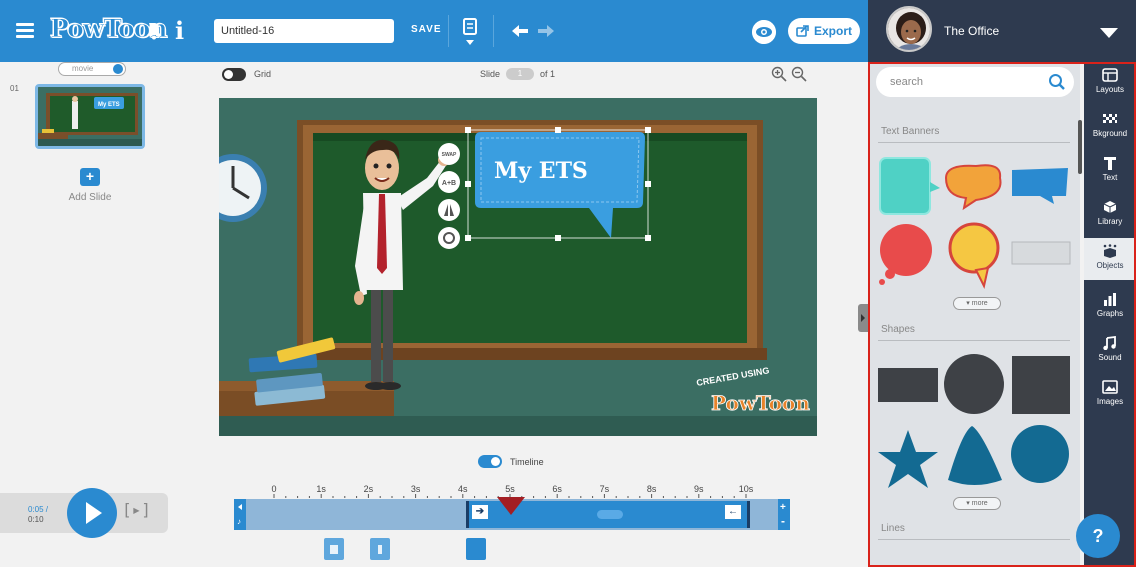  I want to click on teal-square-banner, so click(909, 186).